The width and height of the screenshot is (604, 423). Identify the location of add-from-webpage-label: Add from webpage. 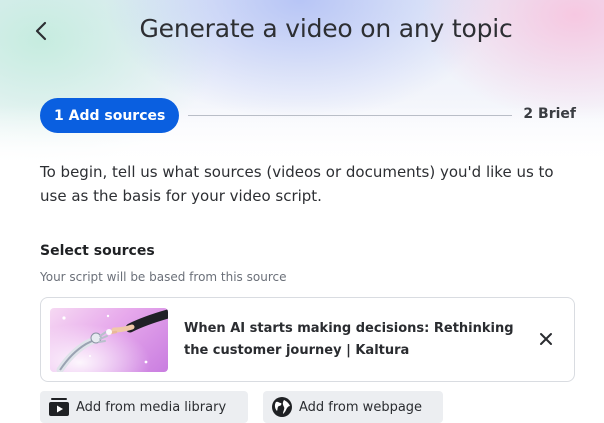
(361, 407).